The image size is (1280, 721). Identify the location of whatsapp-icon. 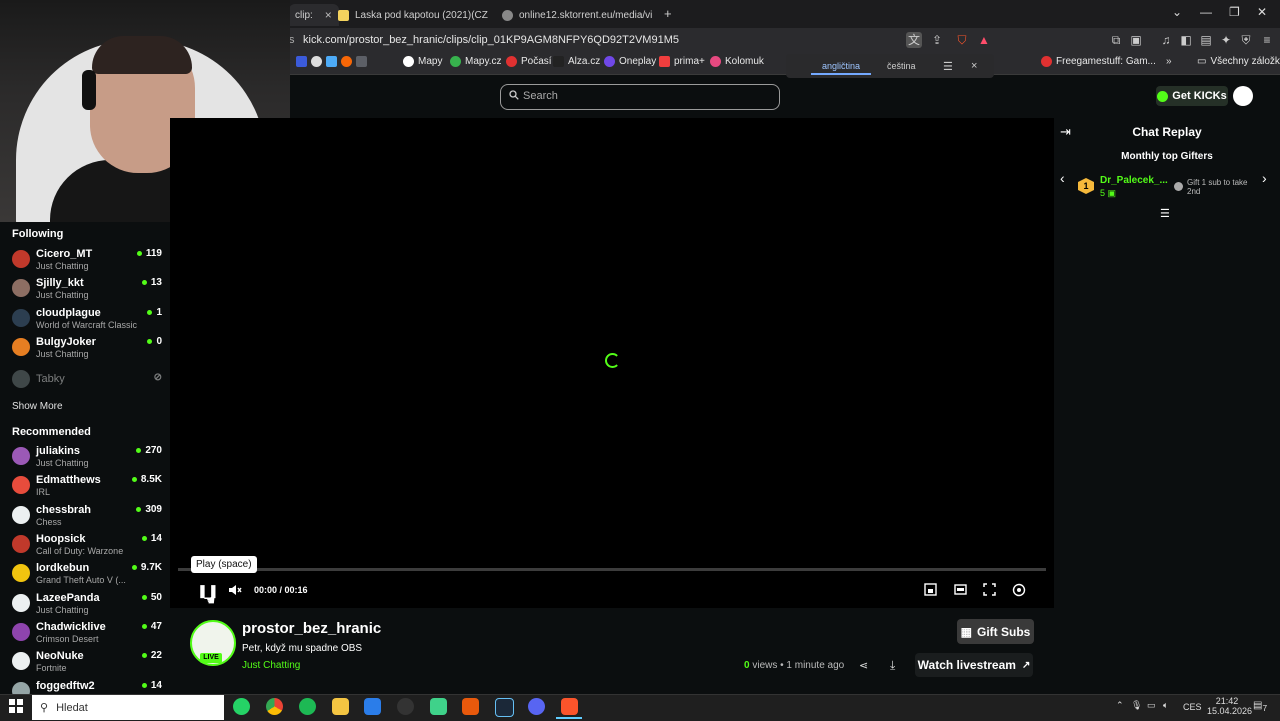
(241, 706).